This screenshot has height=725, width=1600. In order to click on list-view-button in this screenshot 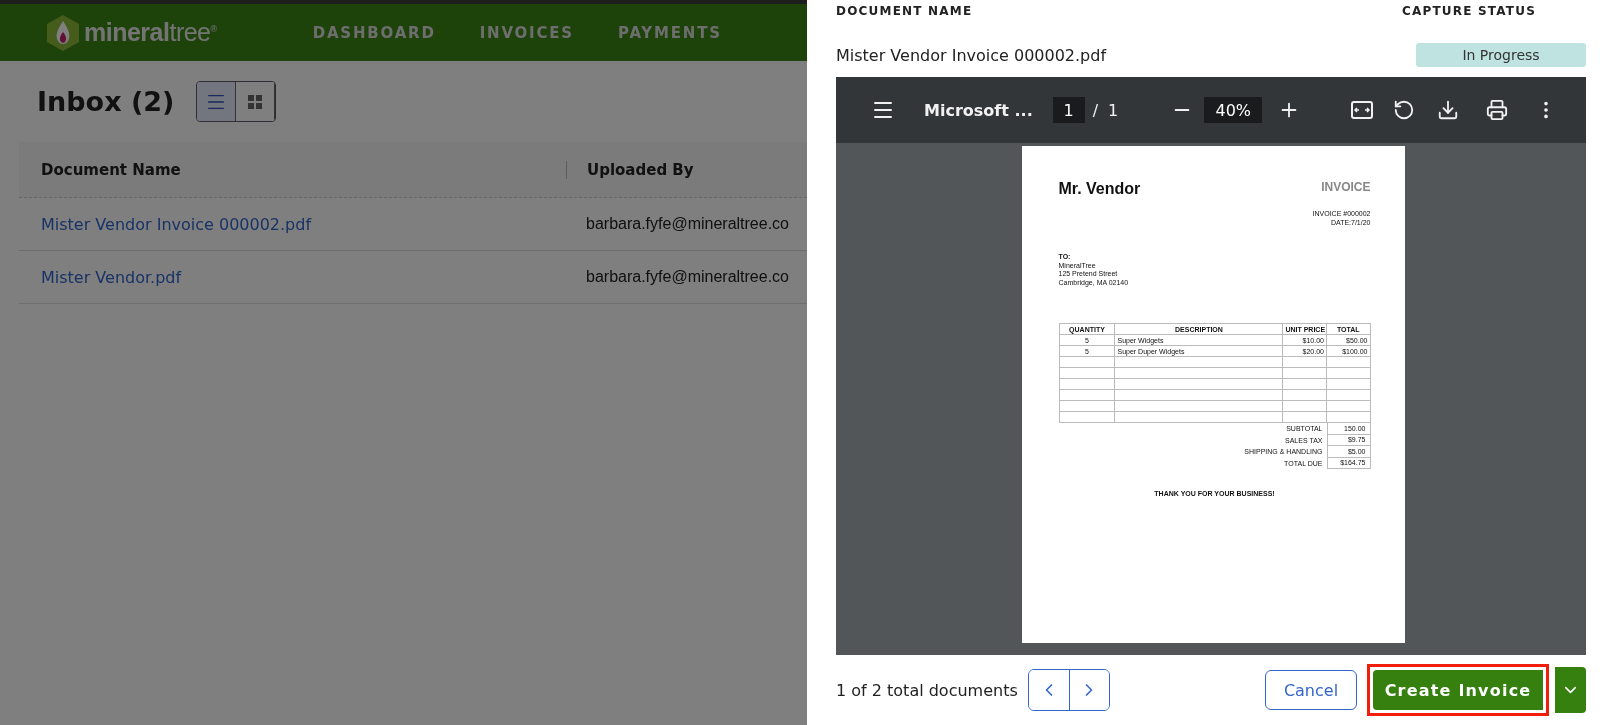, I will do `click(217, 101)`.